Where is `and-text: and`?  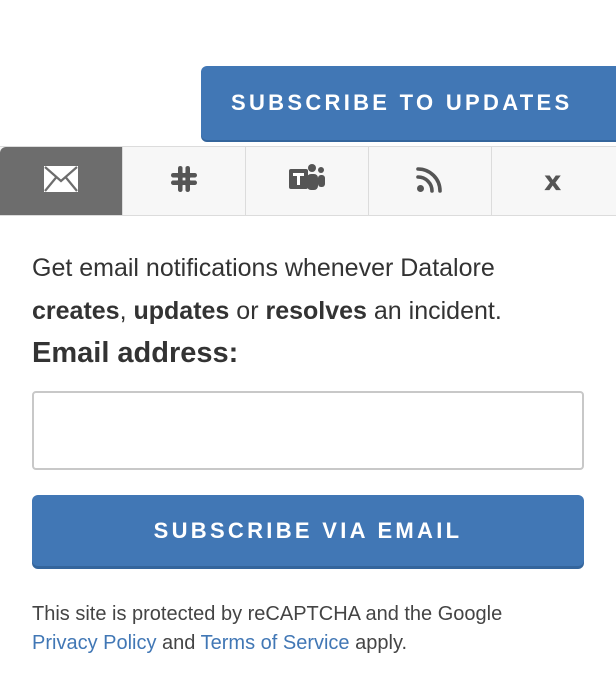 and-text: and is located at coordinates (179, 643).